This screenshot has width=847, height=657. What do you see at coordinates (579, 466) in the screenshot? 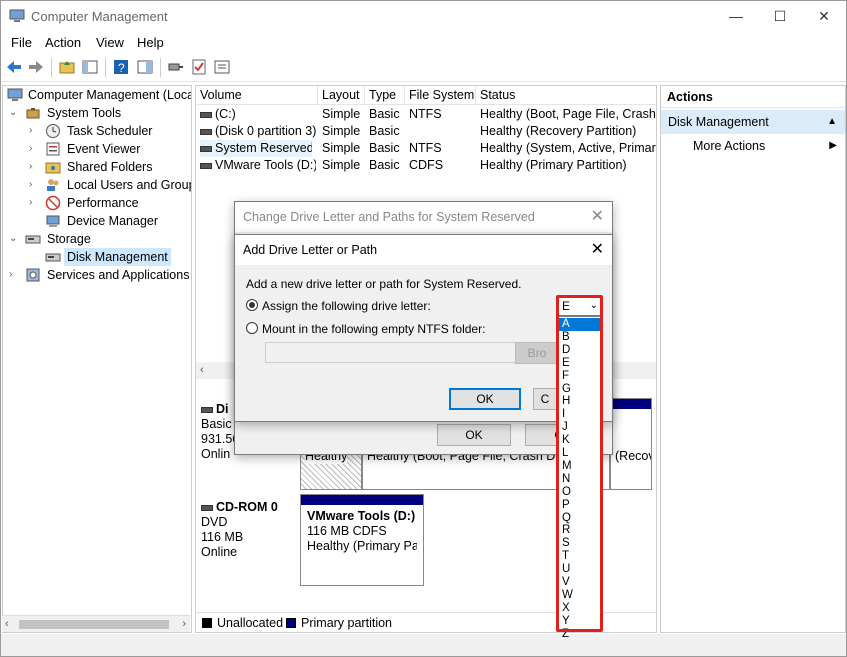
I see `drive-letter-option: M` at bounding box center [579, 466].